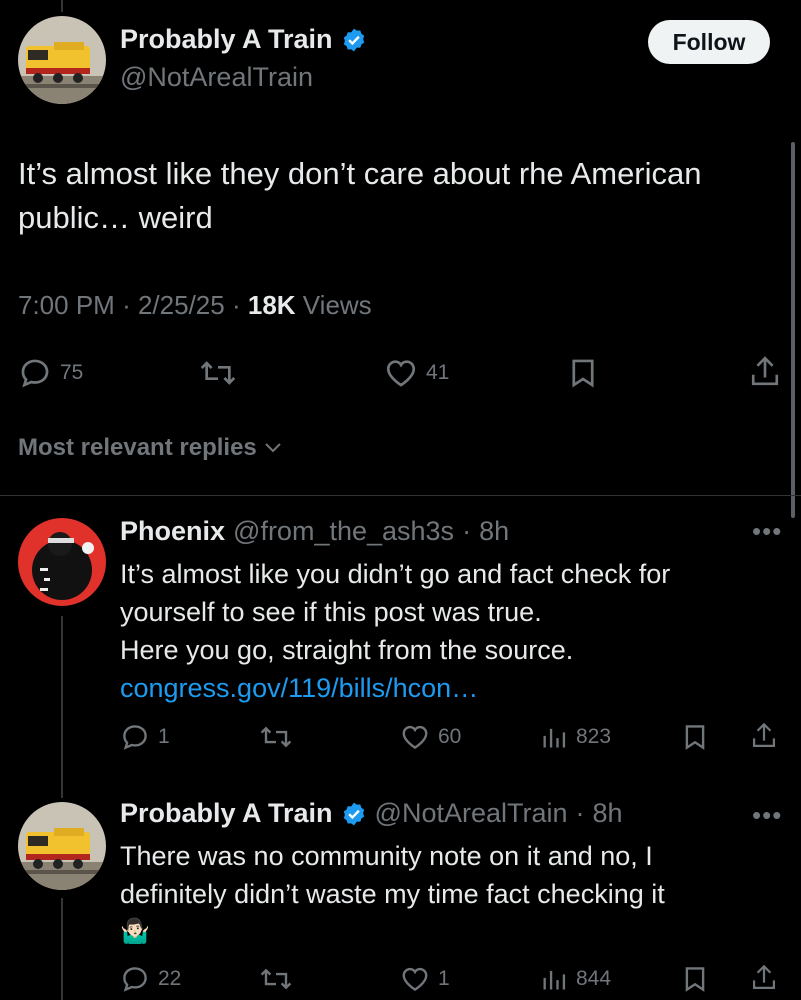 This screenshot has width=801, height=1000. I want to click on tweet-time: 7:00 PM, so click(66, 305).